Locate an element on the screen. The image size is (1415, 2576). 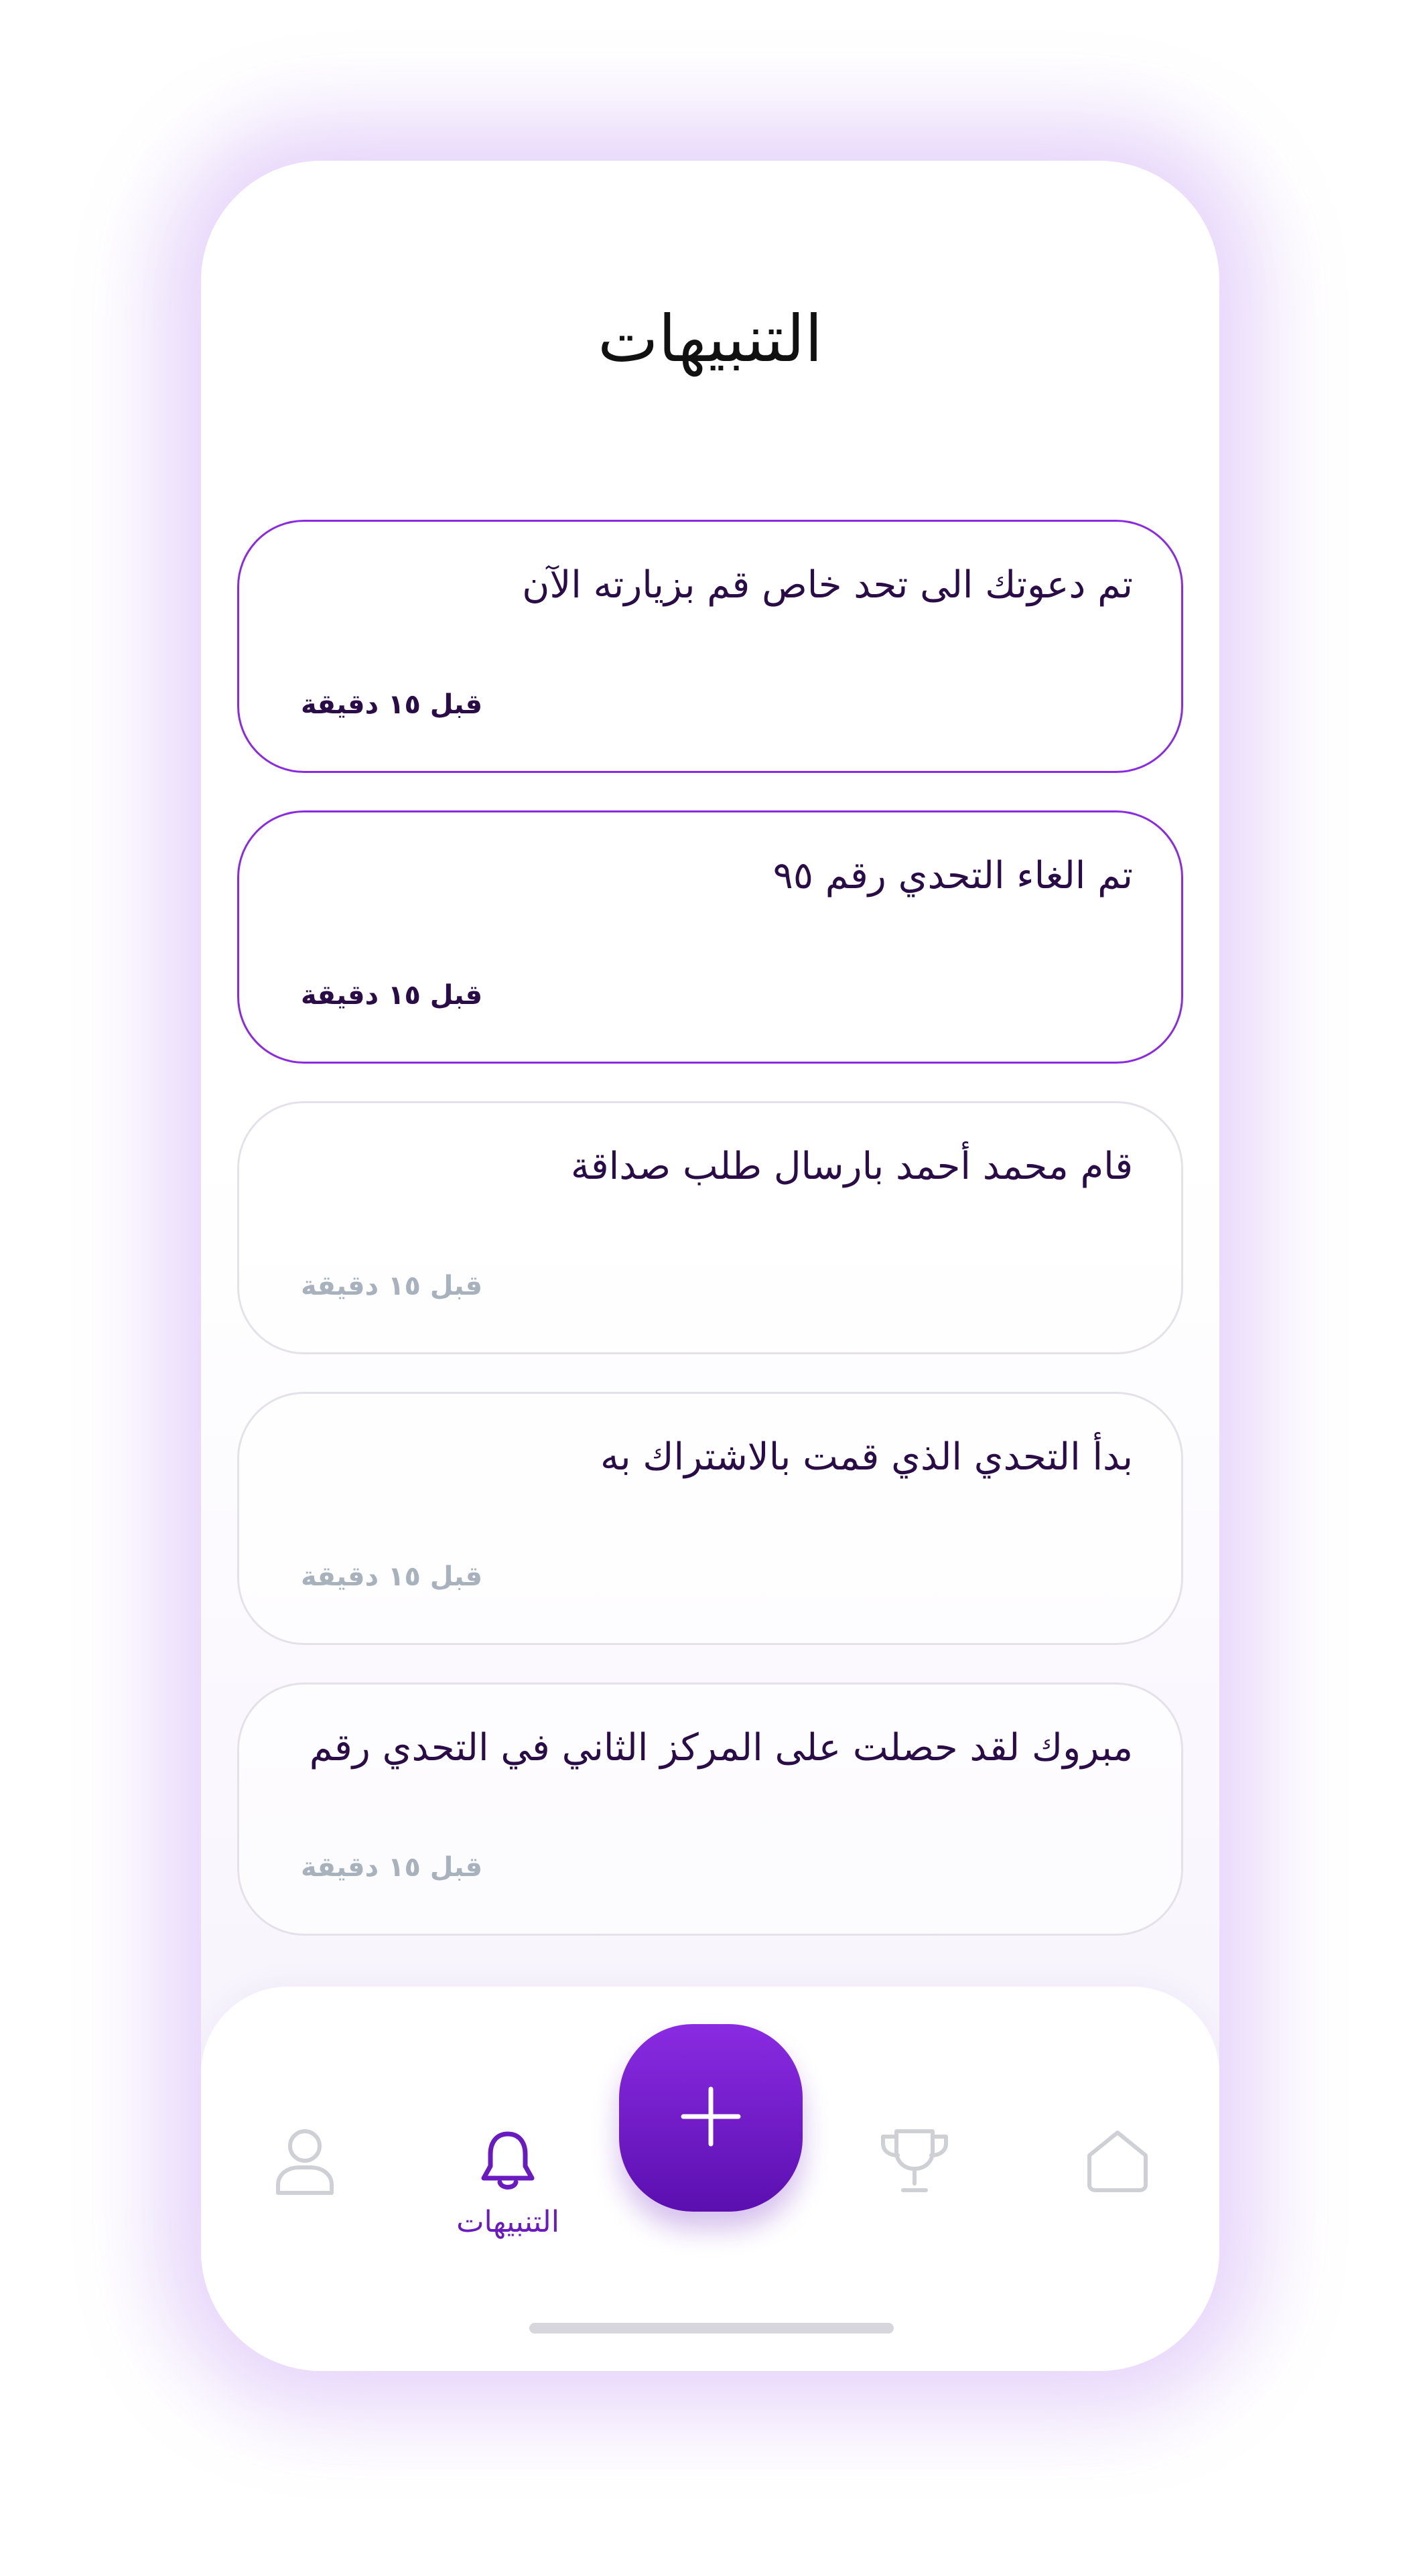
nav-notifications-button is located at coordinates (507, 2160).